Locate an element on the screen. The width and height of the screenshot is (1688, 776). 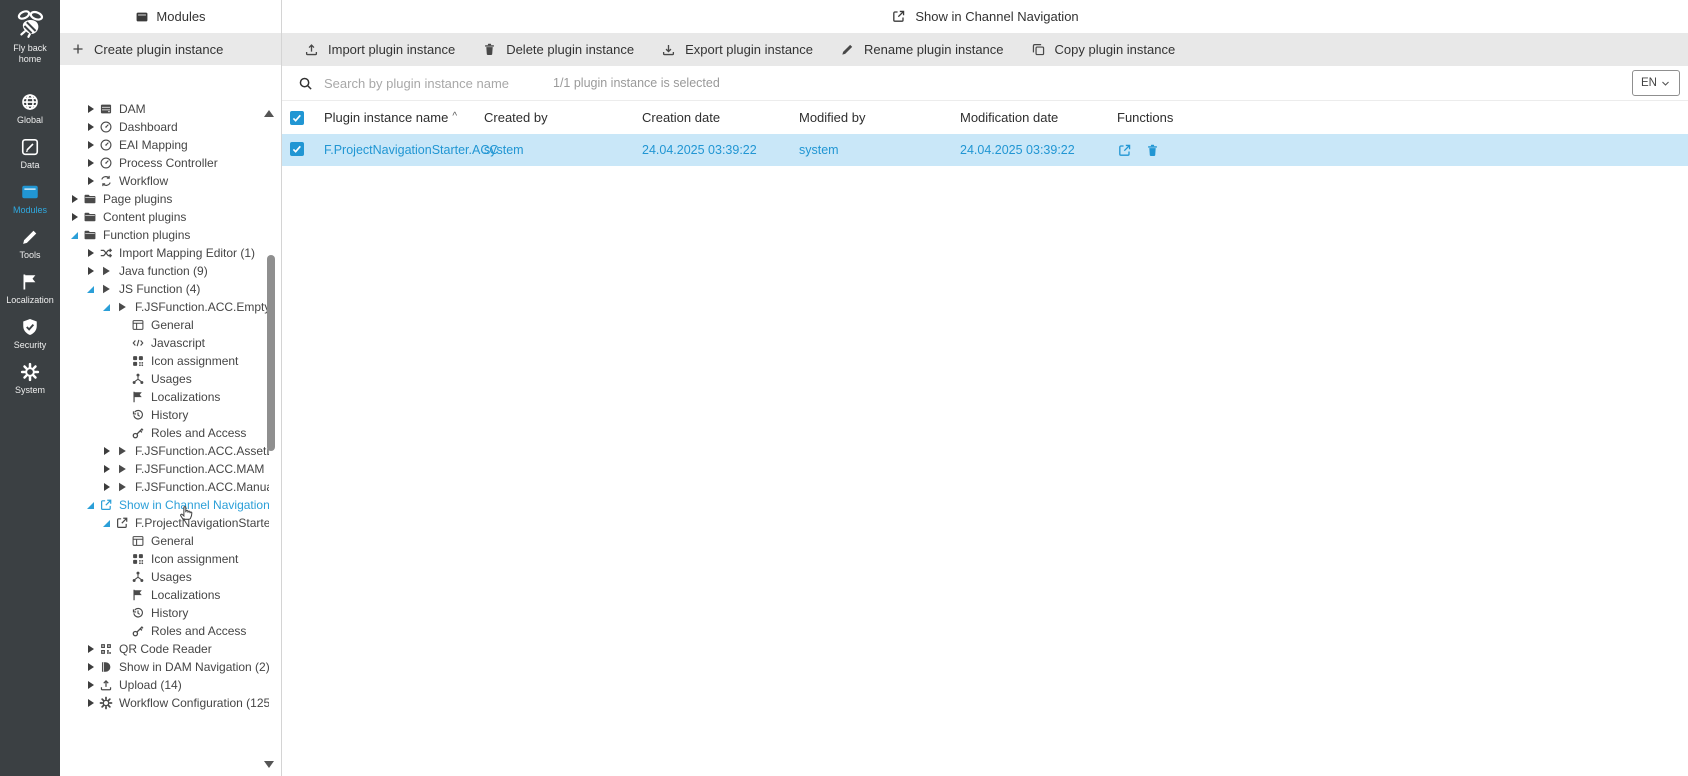
tree-item: F.JSFunction.ACC.MAM is located at coordinates (164, 469).